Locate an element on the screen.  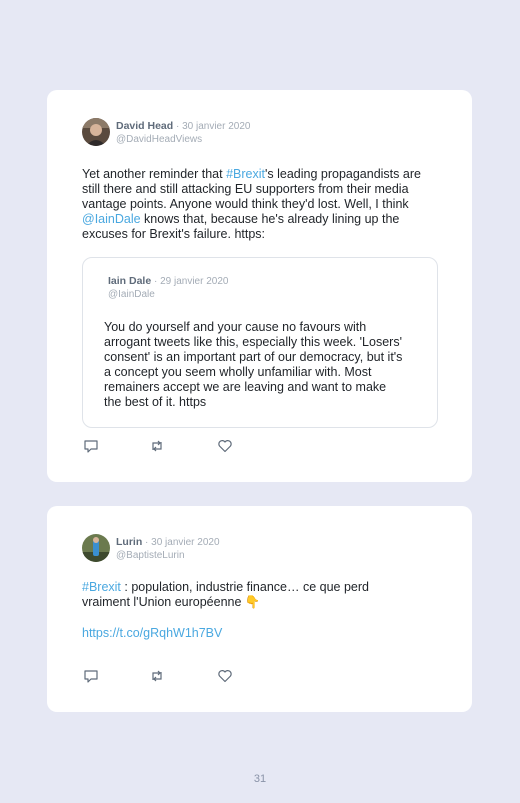
quoted-date: · 29 janvier 2020 is located at coordinates (191, 281).